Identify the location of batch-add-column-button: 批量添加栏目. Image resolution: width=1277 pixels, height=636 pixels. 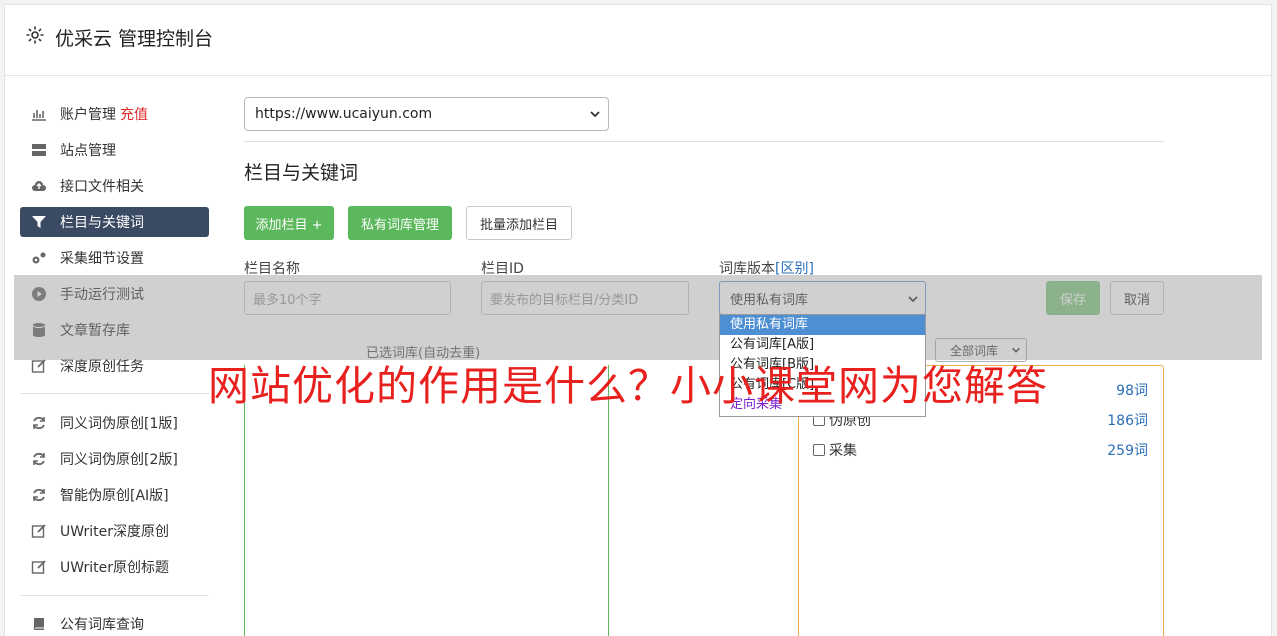
(519, 223).